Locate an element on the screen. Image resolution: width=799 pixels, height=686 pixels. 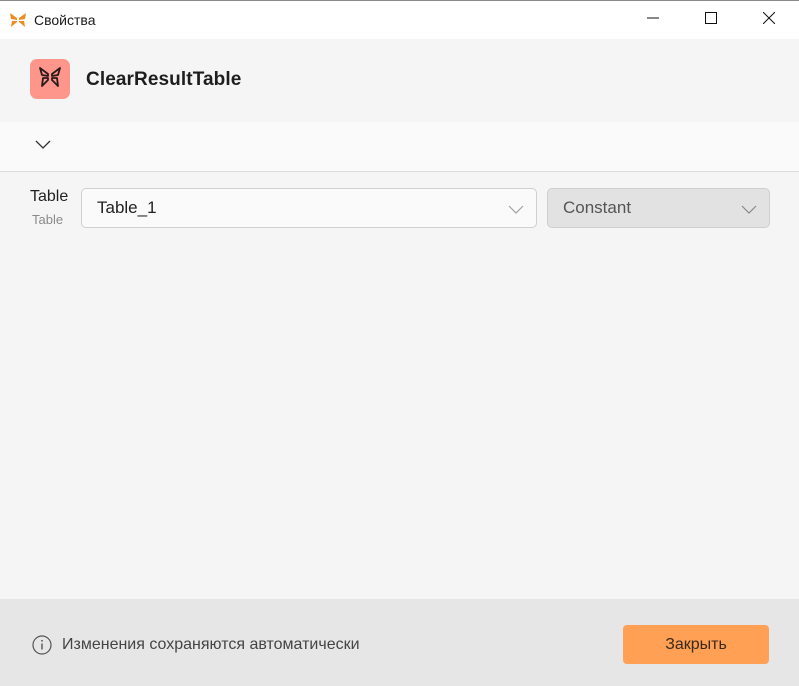
close-window-button is located at coordinates (769, 20).